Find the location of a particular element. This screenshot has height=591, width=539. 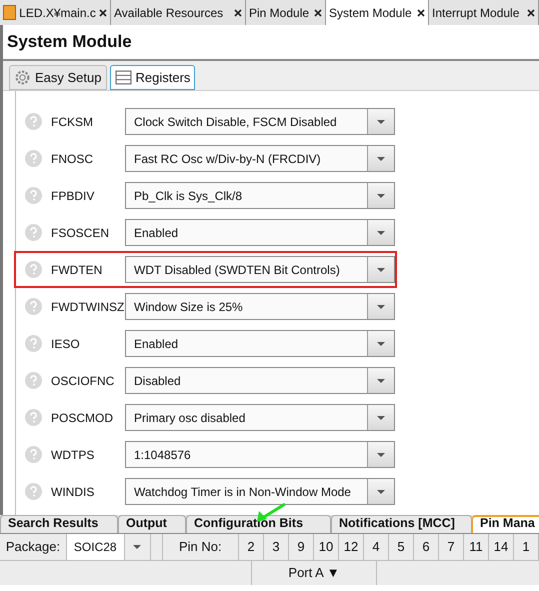

pin-number: 4 is located at coordinates (377, 547).